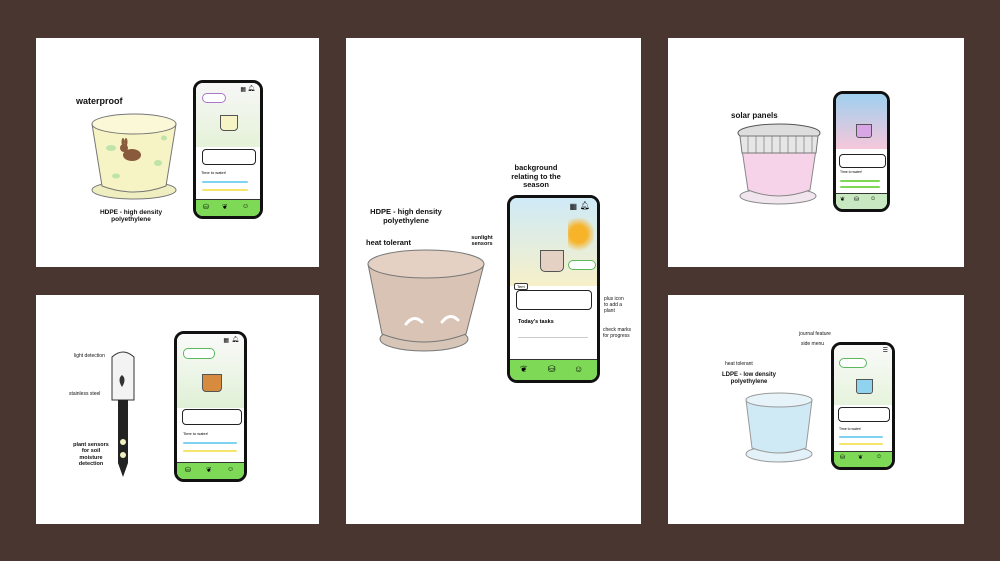  I want to click on panel-solar-pot: solar panels Time to water! ❦ ⛁ ☺, so click(816, 152).